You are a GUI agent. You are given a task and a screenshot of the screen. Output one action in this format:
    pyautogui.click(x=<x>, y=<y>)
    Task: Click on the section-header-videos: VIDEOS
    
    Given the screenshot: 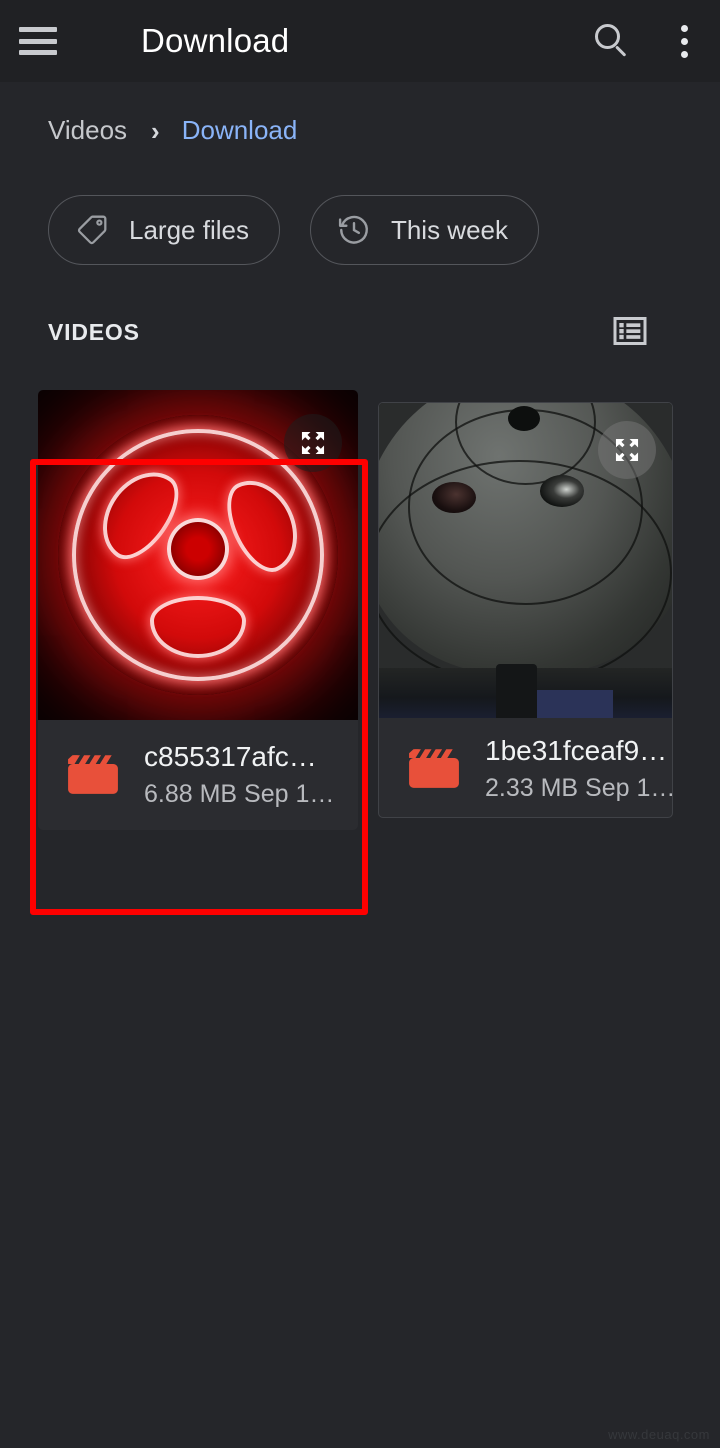 What is the action you would take?
    pyautogui.click(x=360, y=344)
    